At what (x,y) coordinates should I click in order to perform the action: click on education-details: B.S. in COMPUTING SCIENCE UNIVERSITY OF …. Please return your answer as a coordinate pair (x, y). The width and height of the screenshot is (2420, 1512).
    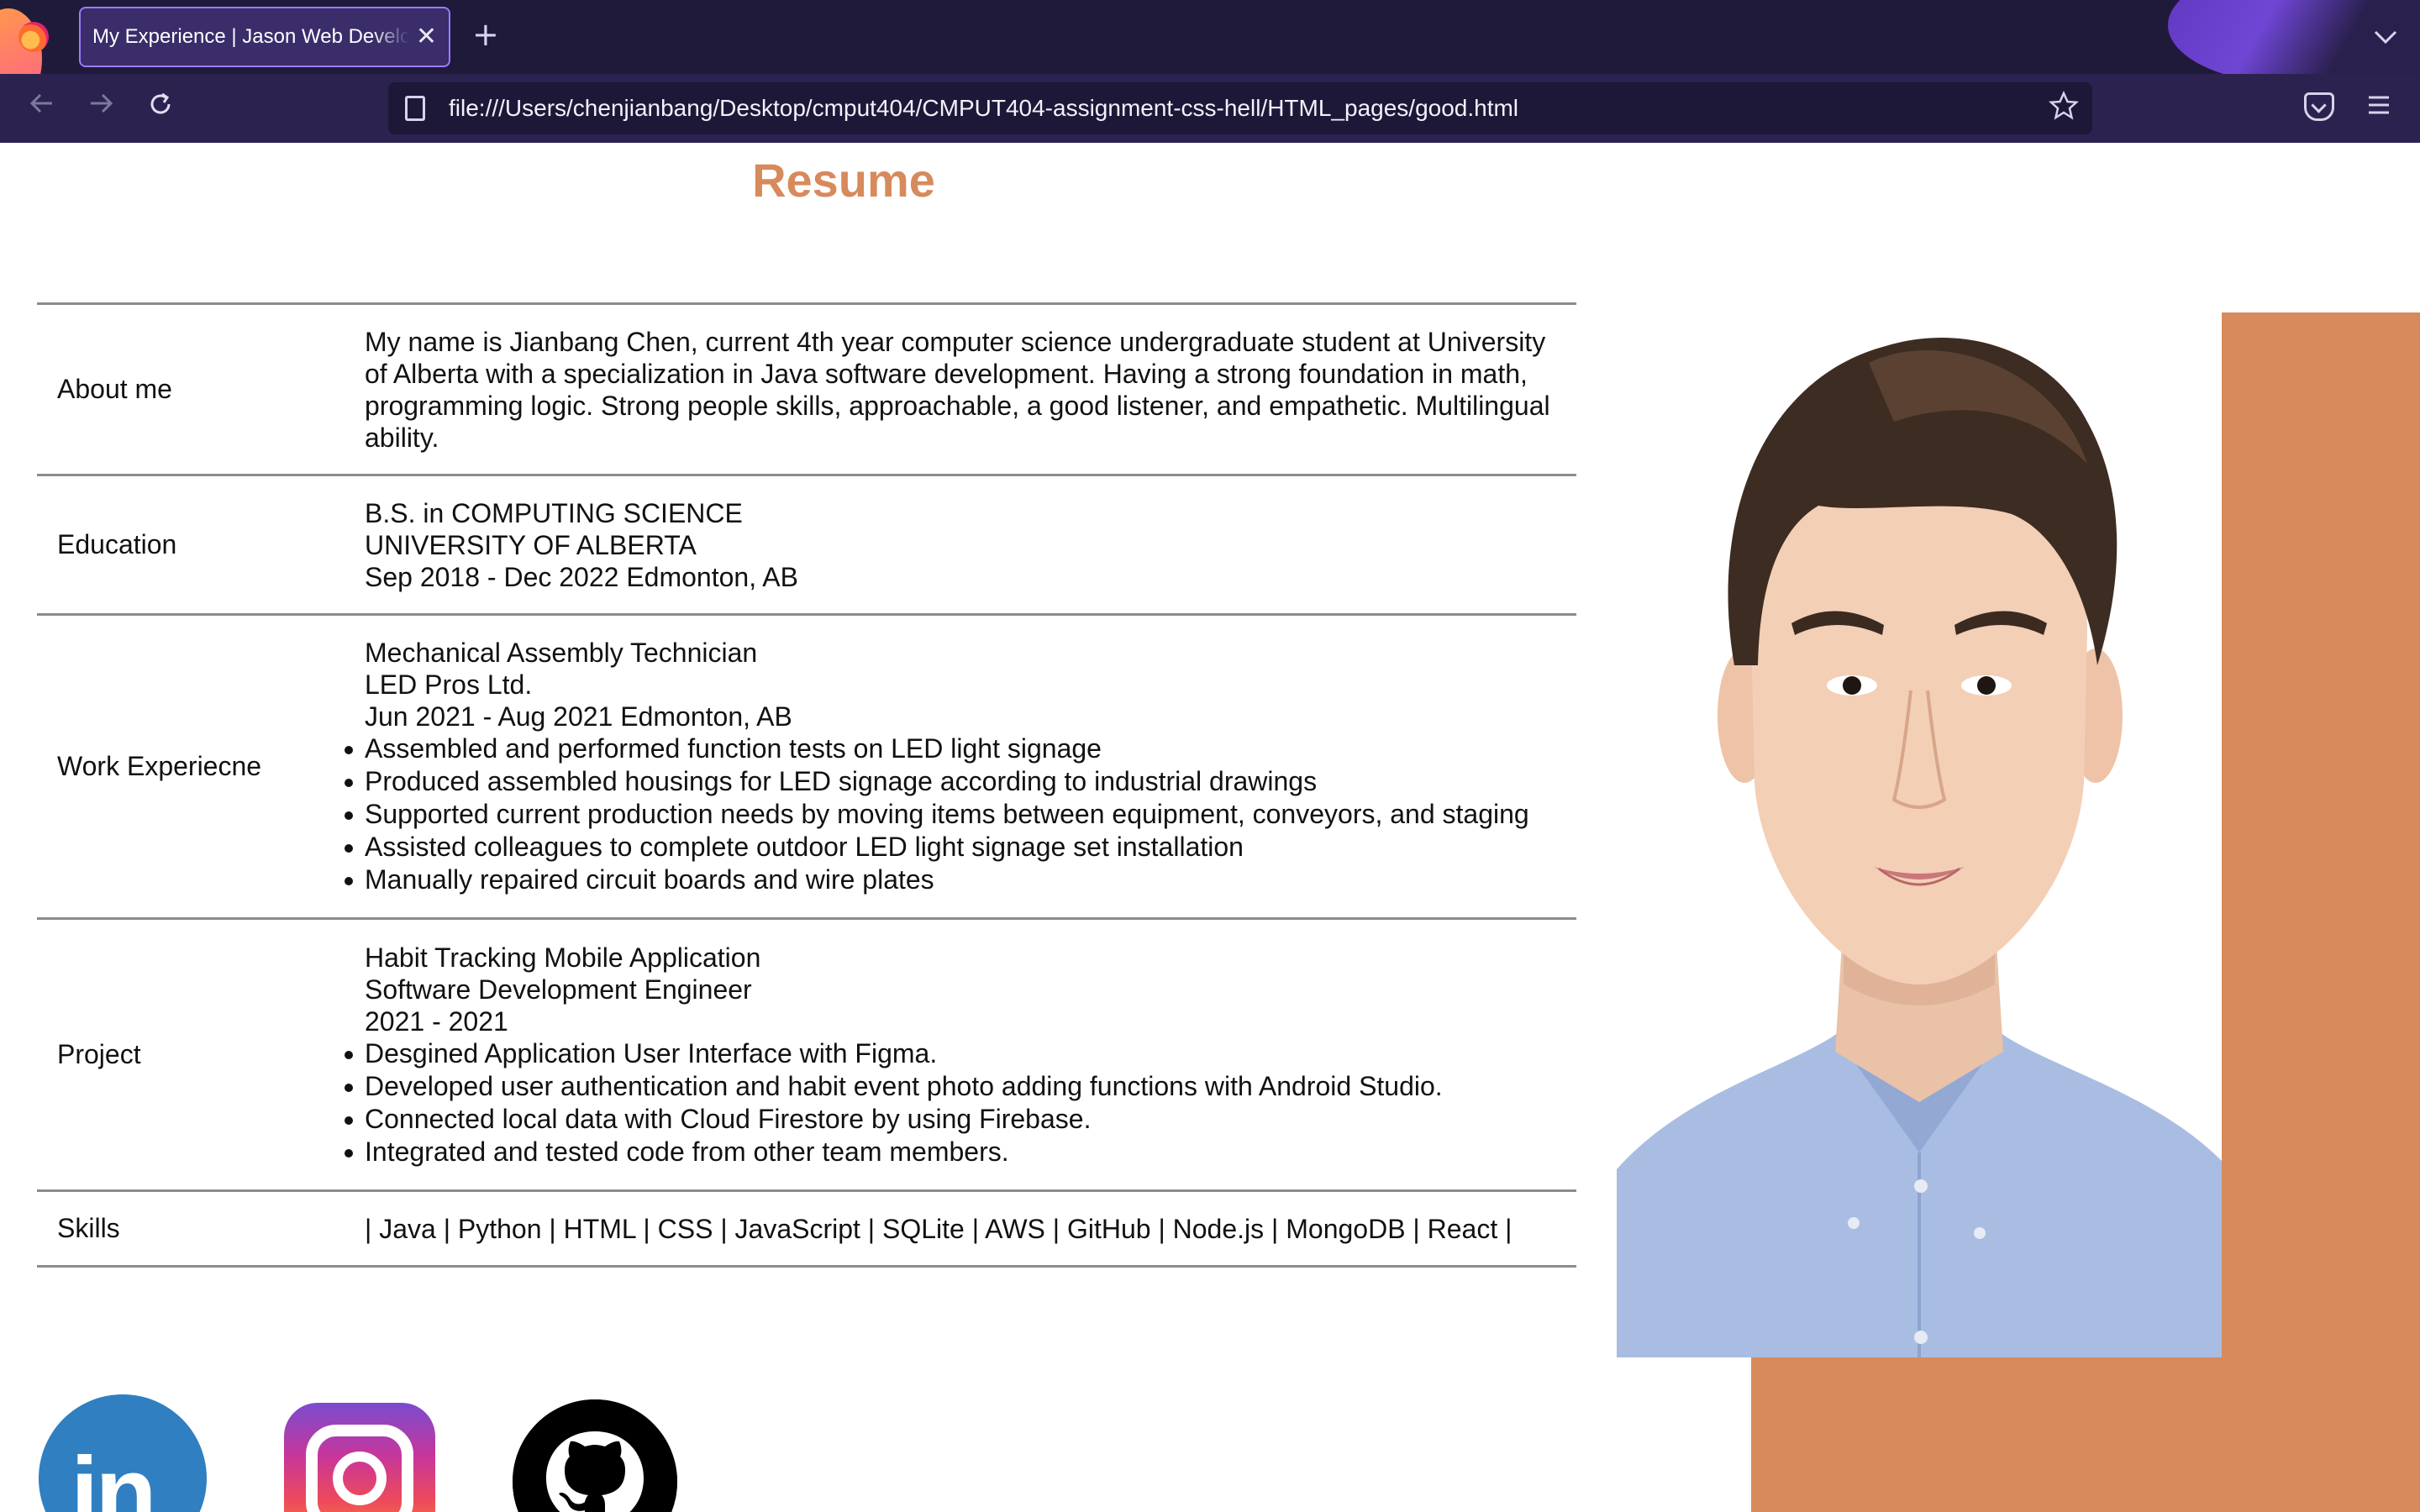
    Looking at the image, I should click on (961, 545).